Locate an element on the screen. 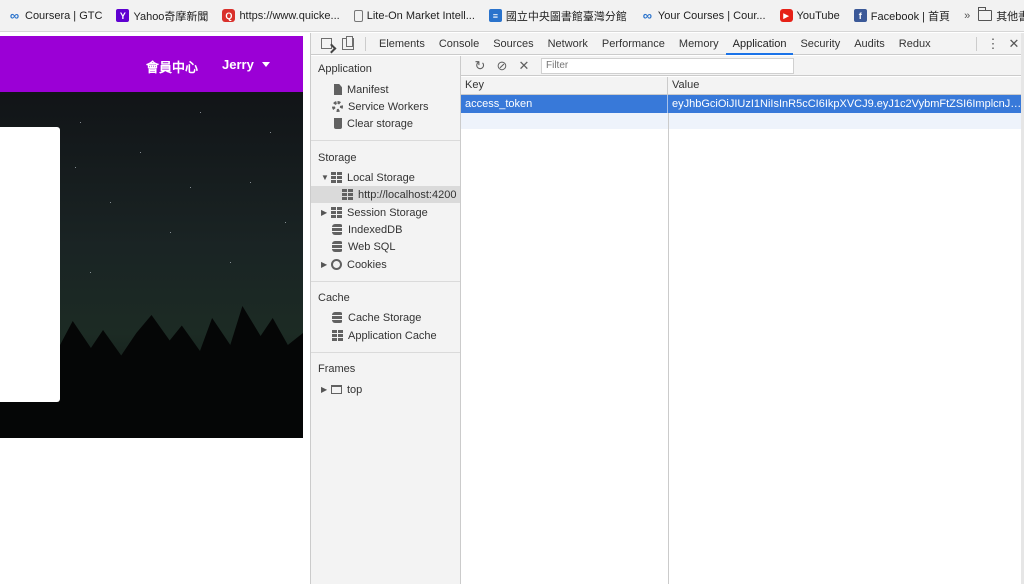 This screenshot has width=1024, height=584. sidebar-item-local-storage: ▼ Local Storage is located at coordinates (368, 177).